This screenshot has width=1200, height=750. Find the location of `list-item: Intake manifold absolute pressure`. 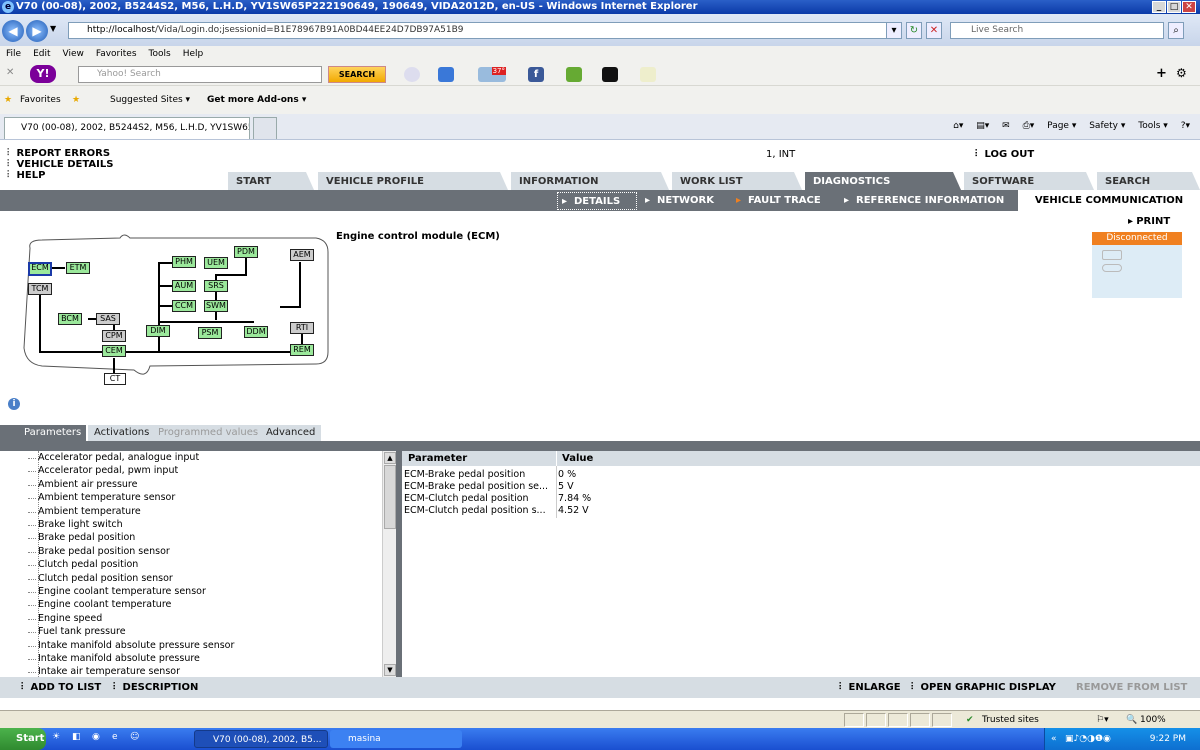

list-item: Intake manifold absolute pressure is located at coordinates (114, 658).